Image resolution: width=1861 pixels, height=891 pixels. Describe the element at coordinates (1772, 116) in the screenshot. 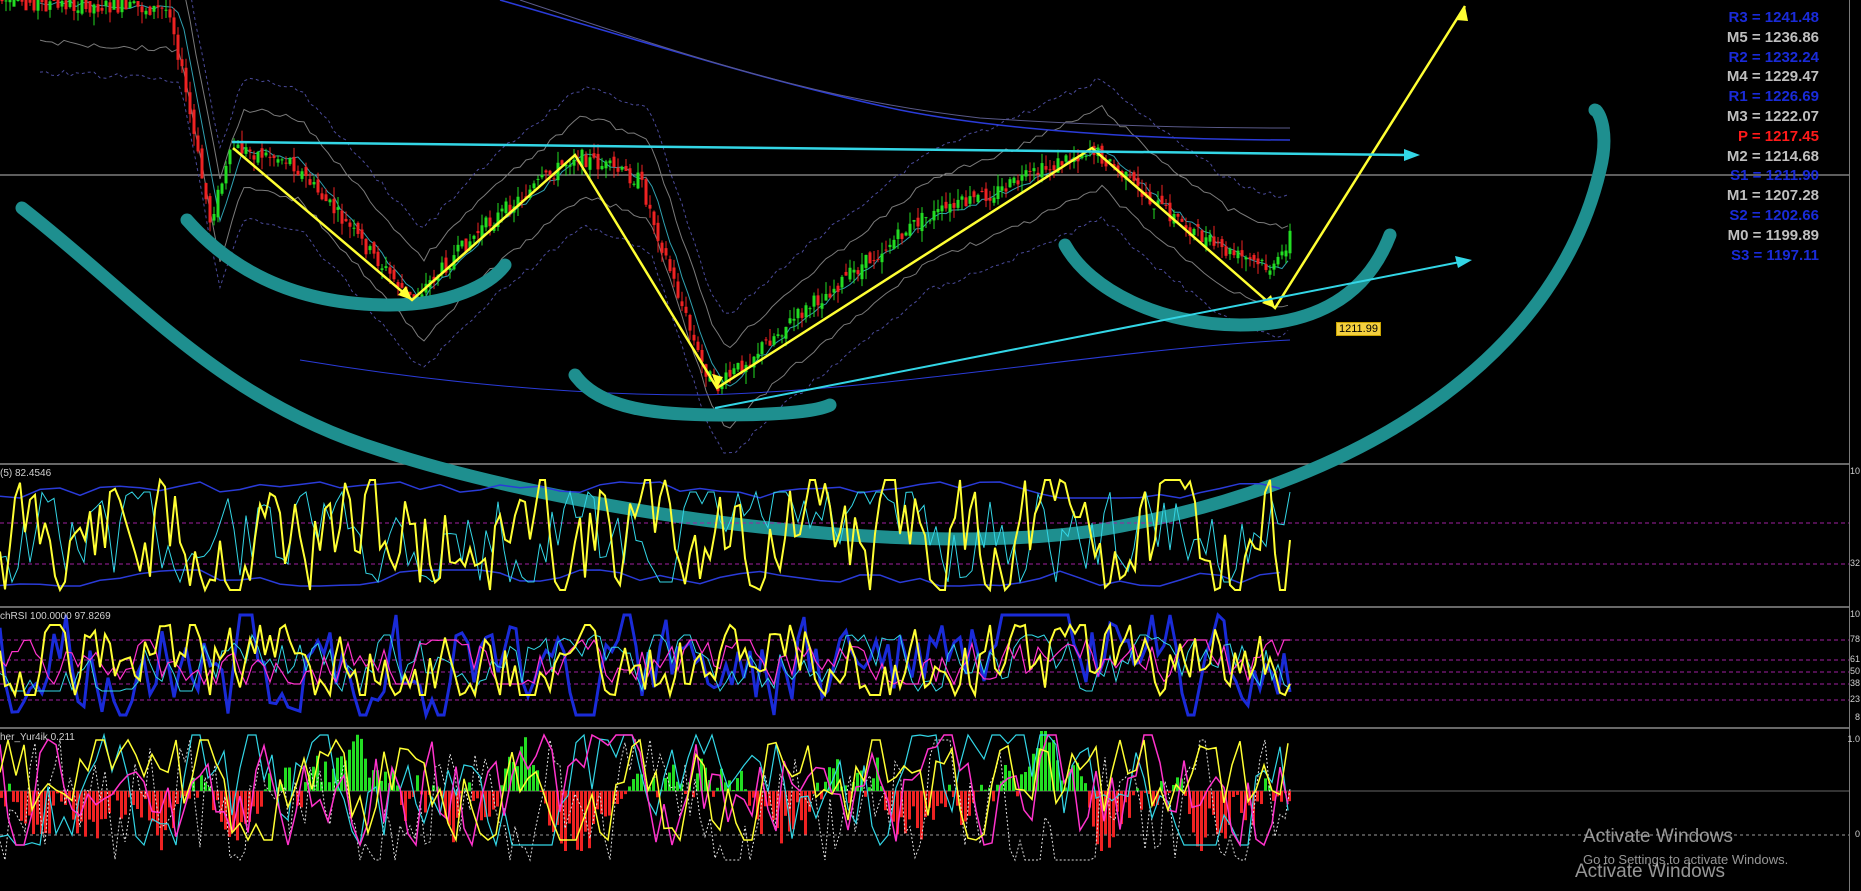

I see `pivot-level-m3: M3 = 1222.07` at that location.